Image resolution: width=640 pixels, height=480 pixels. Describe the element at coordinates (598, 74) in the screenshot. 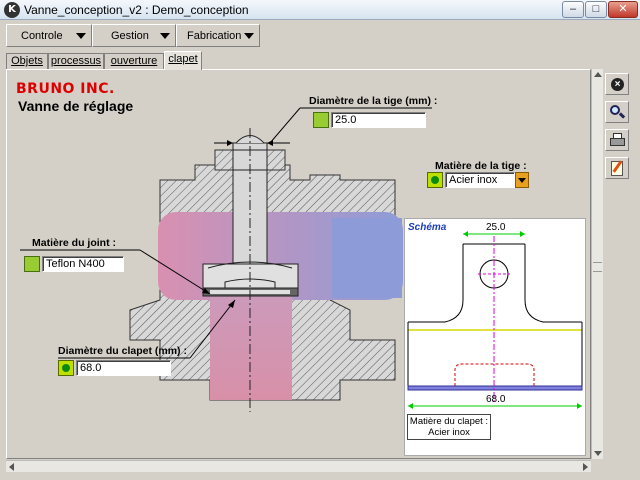

I see `scroll-up-icon` at that location.